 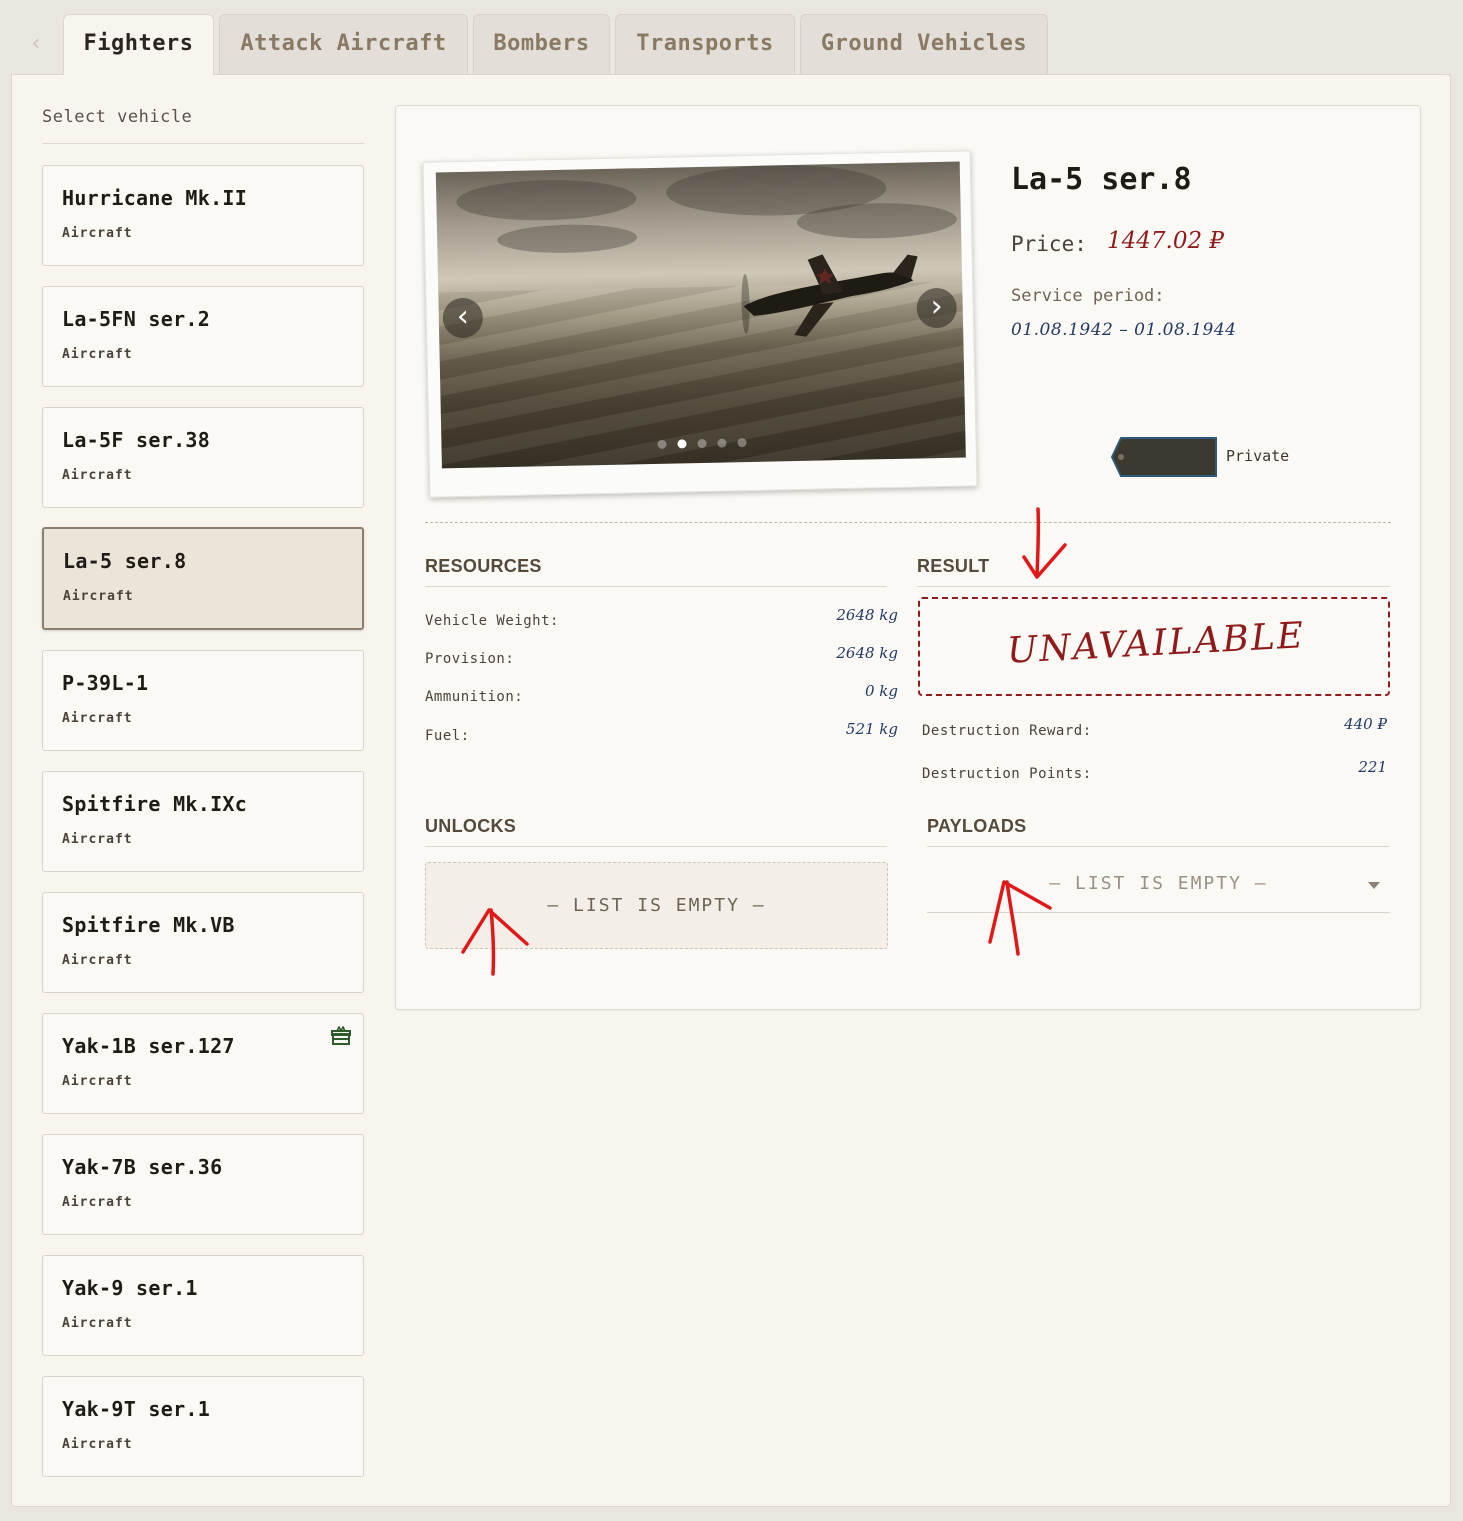 I want to click on sidebar-title: Select vehicle, so click(x=117, y=117).